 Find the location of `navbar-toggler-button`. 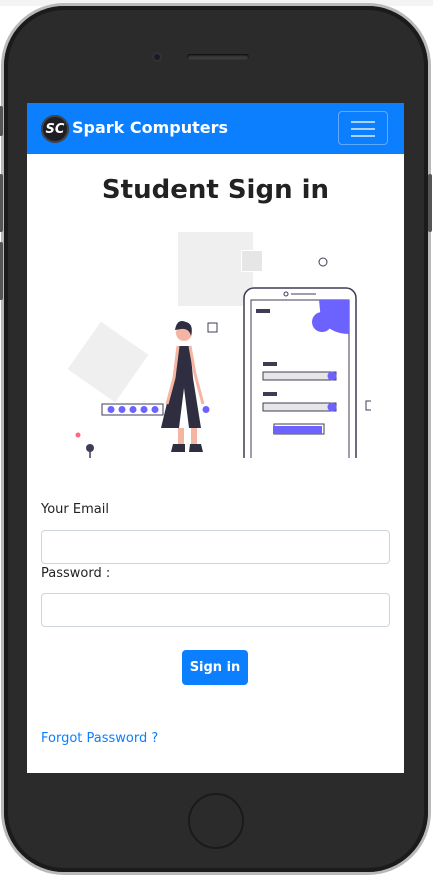

navbar-toggler-button is located at coordinates (363, 128).